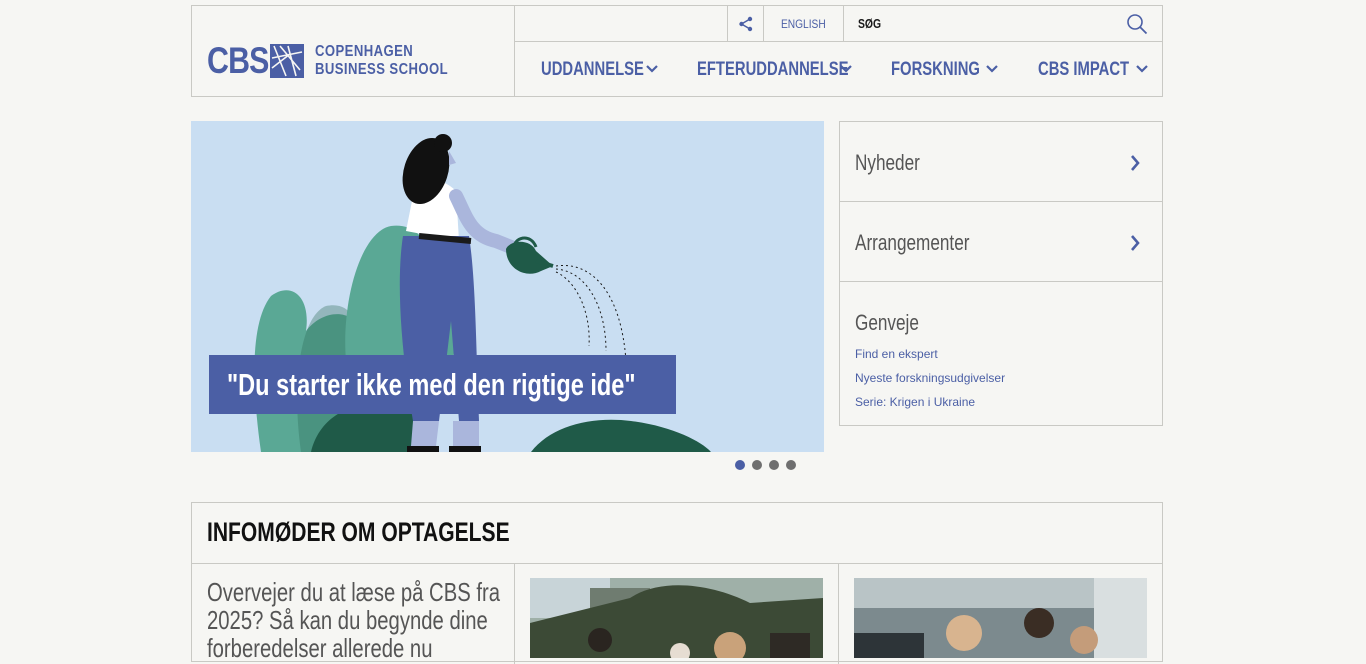  I want to click on language-switch-button: ENGLISH, so click(804, 23).